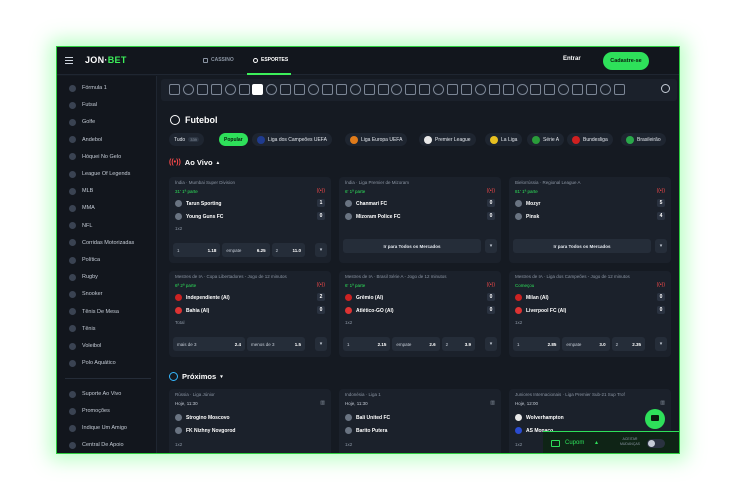 The width and height of the screenshot is (734, 500). What do you see at coordinates (85, 140) in the screenshot?
I see `sidebar-item: Andebol` at bounding box center [85, 140].